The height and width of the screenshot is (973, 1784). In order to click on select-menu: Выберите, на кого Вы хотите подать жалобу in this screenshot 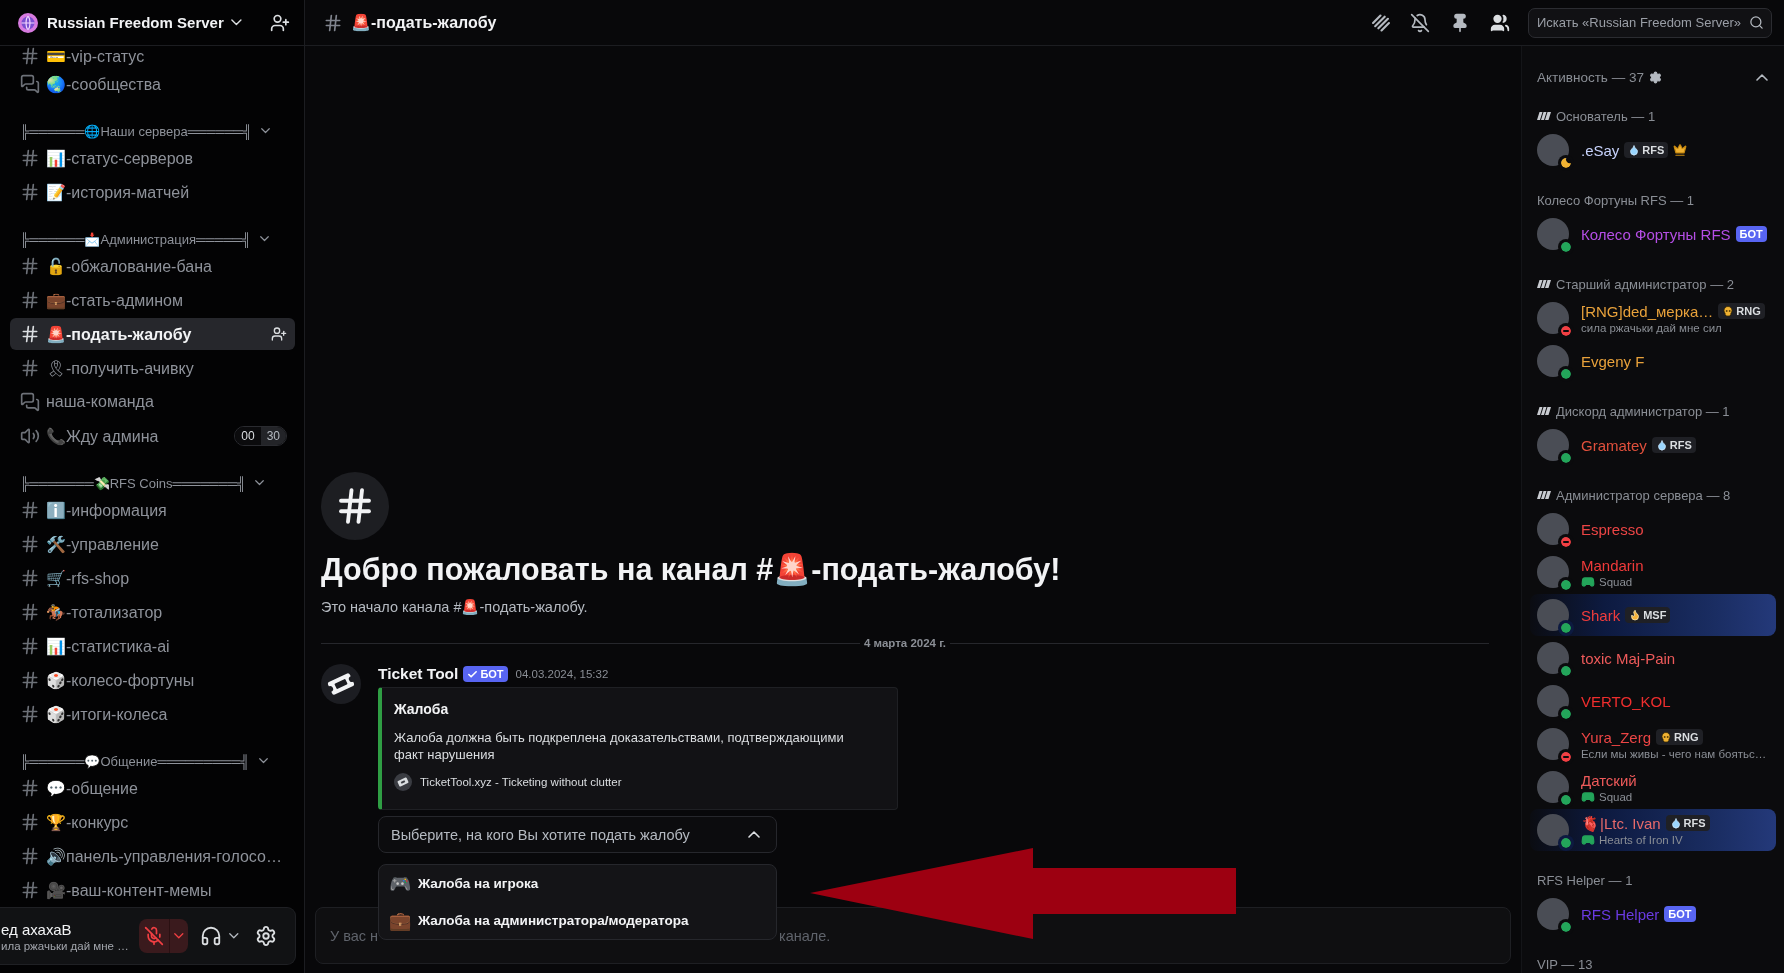, I will do `click(577, 834)`.